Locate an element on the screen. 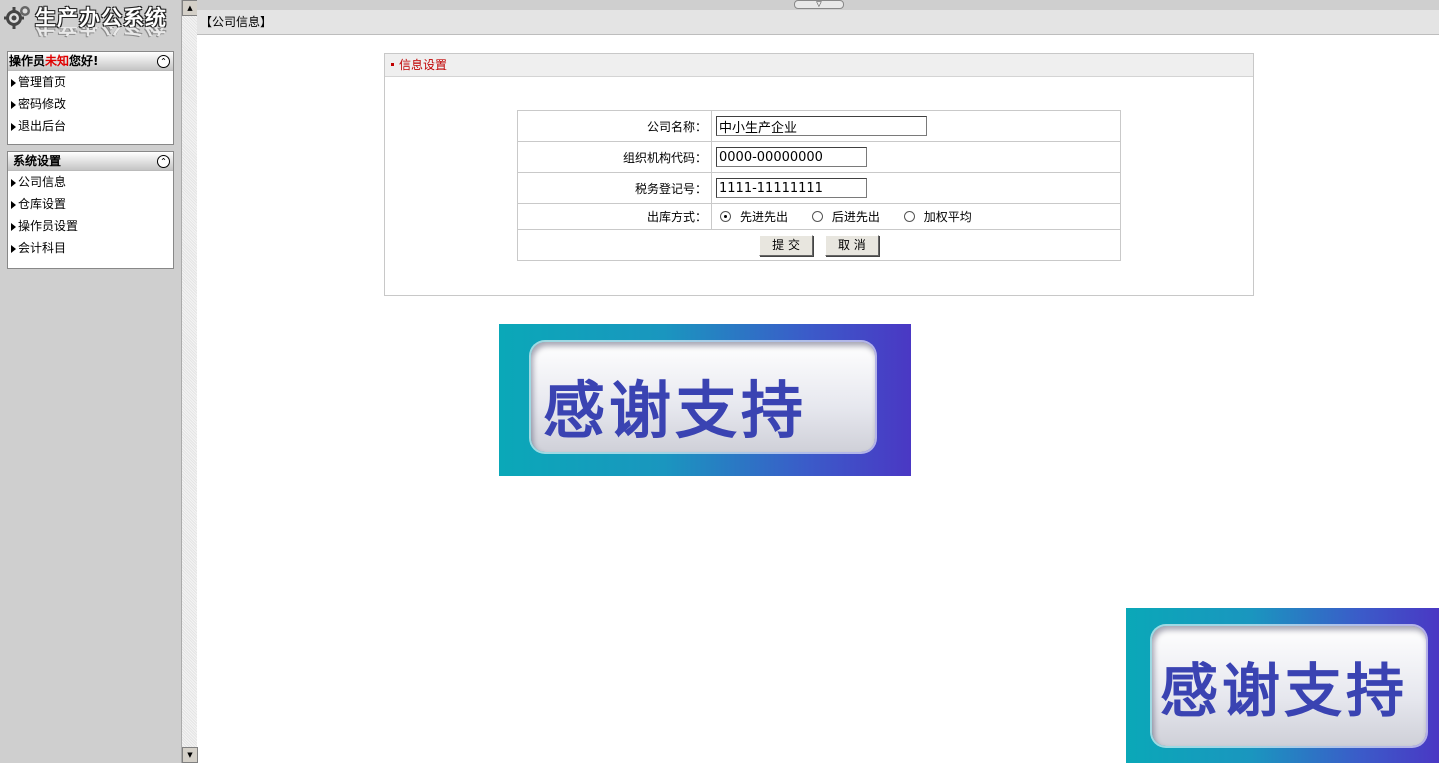  company-name-label: 公司名称： is located at coordinates (614, 126).